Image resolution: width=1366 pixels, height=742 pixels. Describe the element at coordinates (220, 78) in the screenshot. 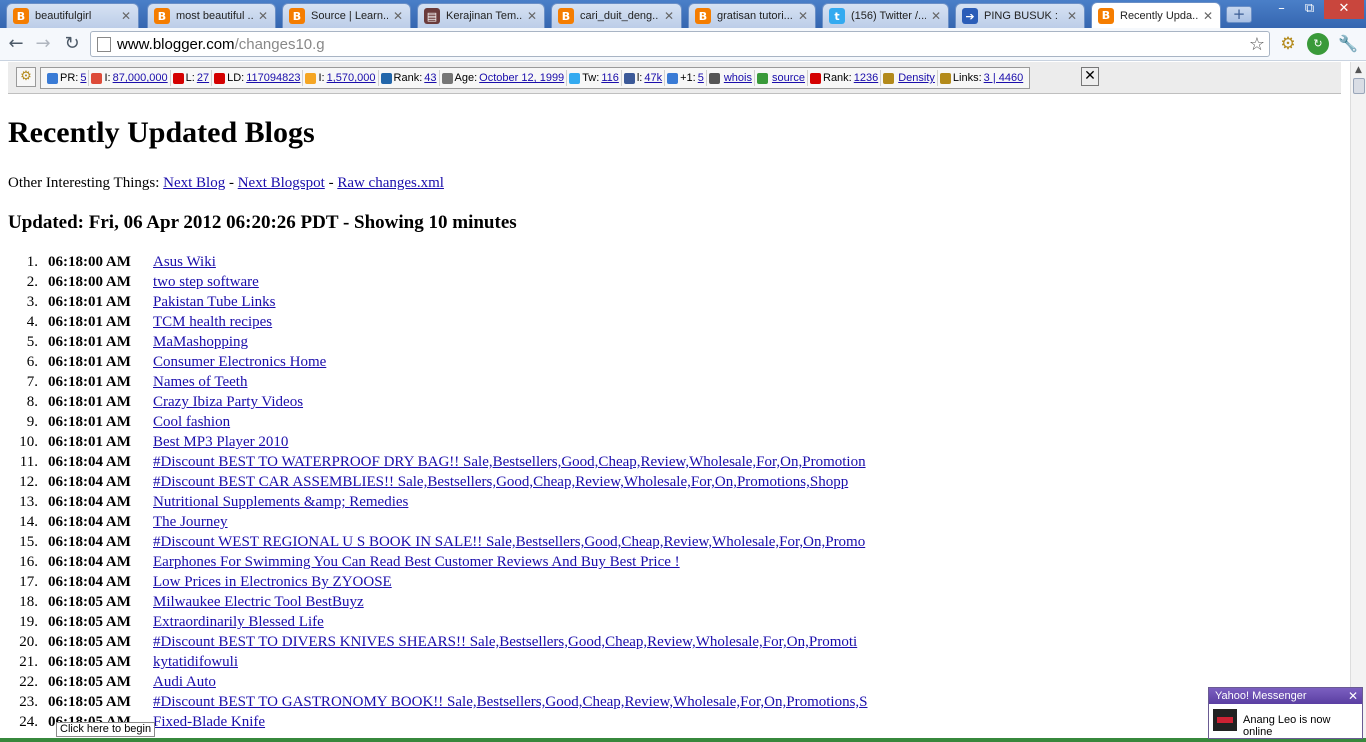

I see `yahoo-ld-icon` at that location.